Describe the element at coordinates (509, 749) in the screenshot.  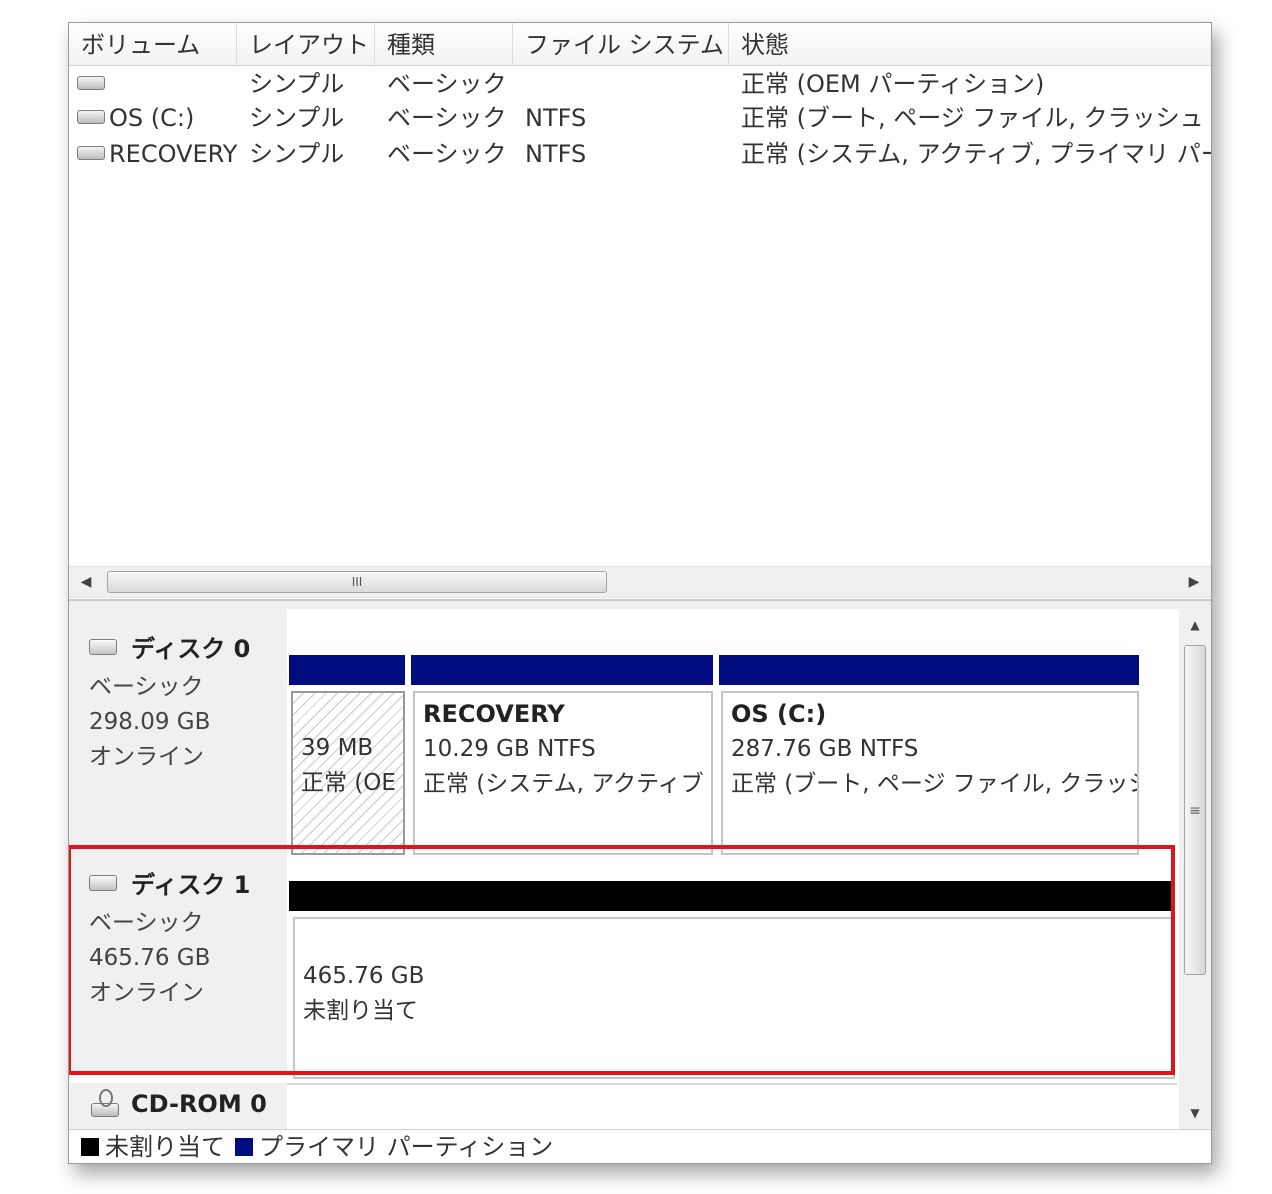
I see `partition-size: 10.29 GB NTFS` at that location.